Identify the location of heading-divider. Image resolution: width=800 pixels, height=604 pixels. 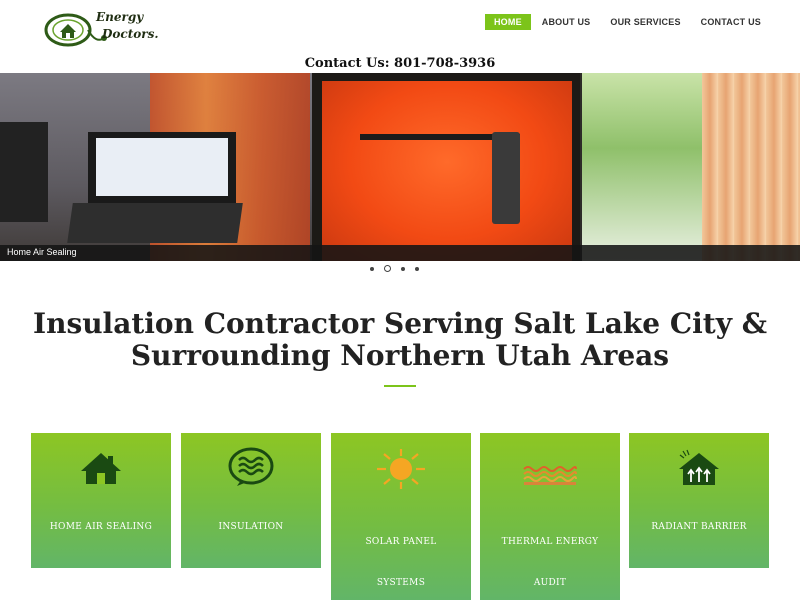
(400, 386).